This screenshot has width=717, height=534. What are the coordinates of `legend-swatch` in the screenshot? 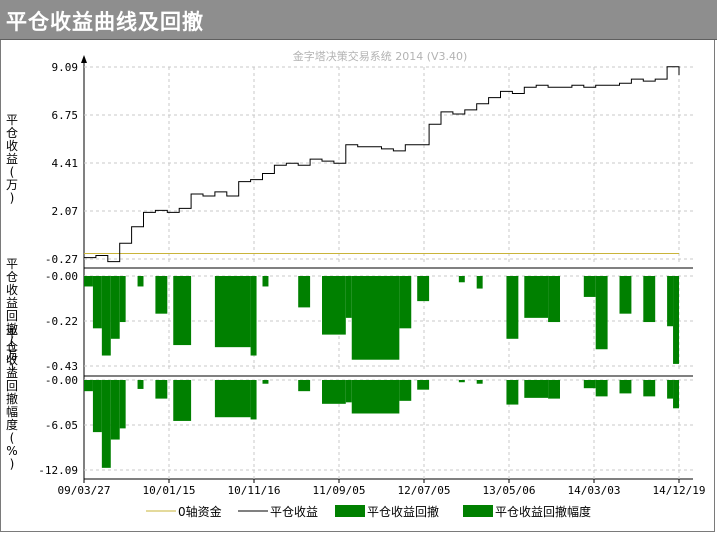 It's located at (350, 511).